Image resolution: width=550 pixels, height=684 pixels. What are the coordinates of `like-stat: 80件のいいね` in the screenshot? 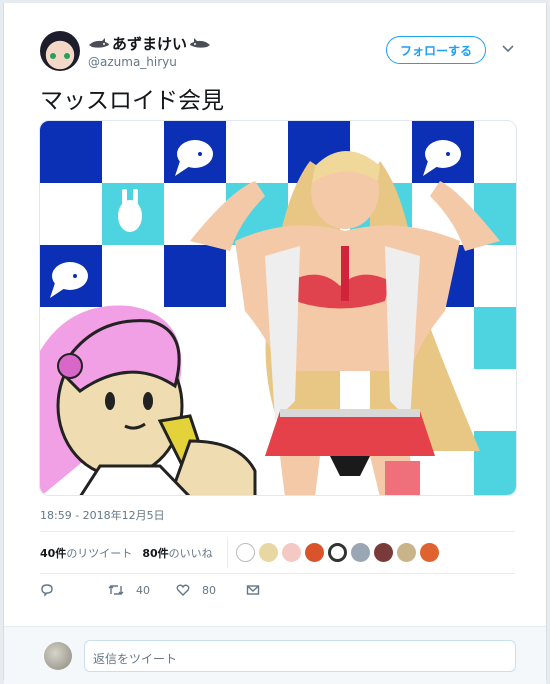 It's located at (177, 553).